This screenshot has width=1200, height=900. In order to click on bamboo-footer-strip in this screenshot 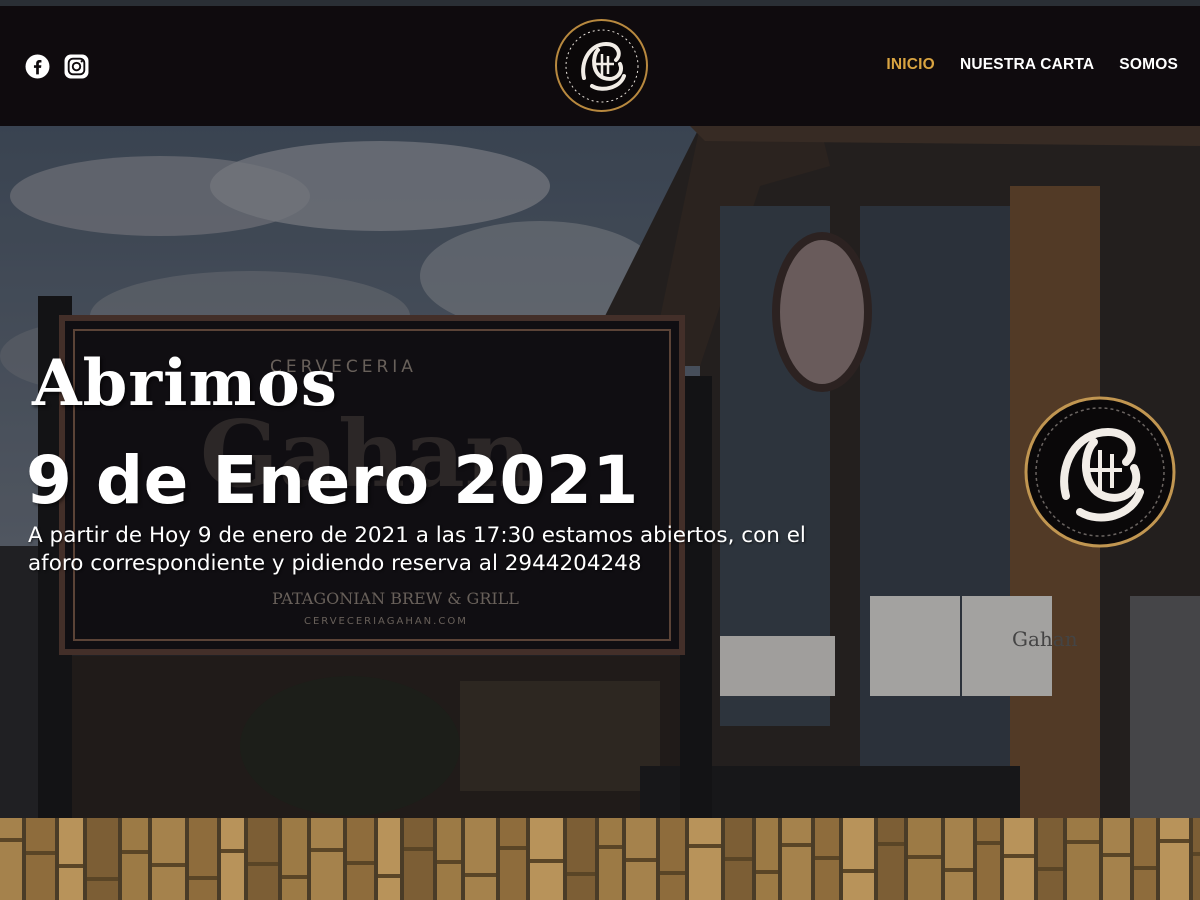, I will do `click(600, 859)`.